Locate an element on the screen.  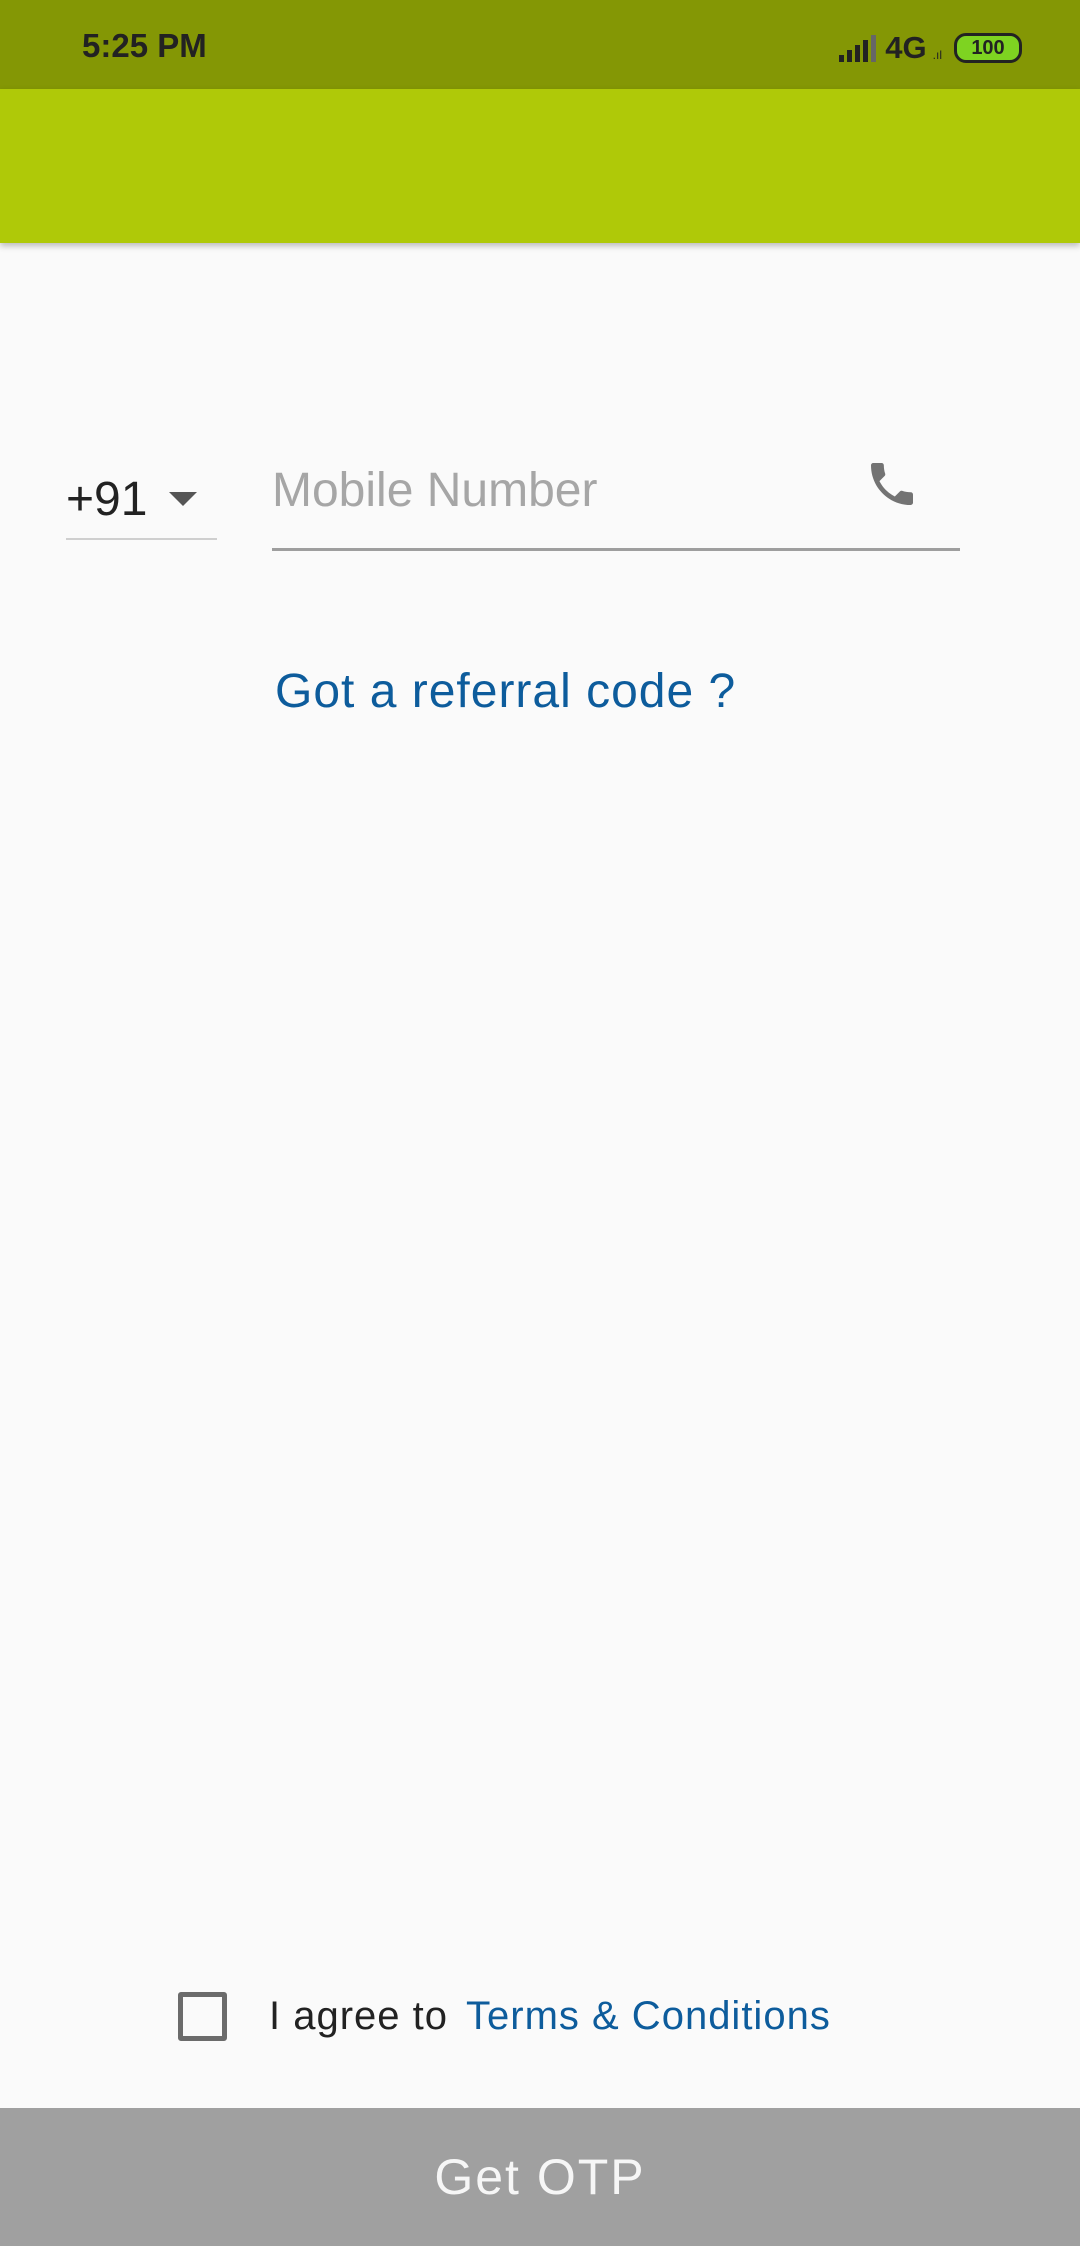
network-type: 4G is located at coordinates (906, 47).